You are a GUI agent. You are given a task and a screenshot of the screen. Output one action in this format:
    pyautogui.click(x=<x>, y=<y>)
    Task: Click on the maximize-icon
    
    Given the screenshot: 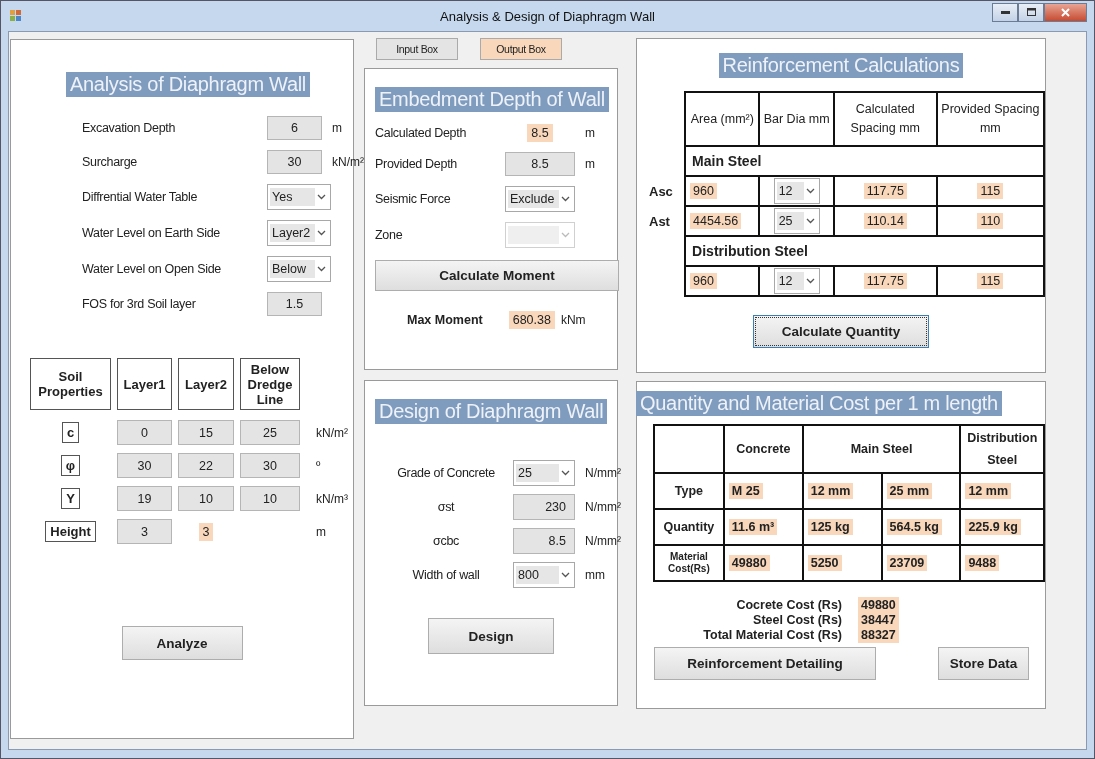 What is the action you would take?
    pyautogui.click(x=1031, y=12)
    